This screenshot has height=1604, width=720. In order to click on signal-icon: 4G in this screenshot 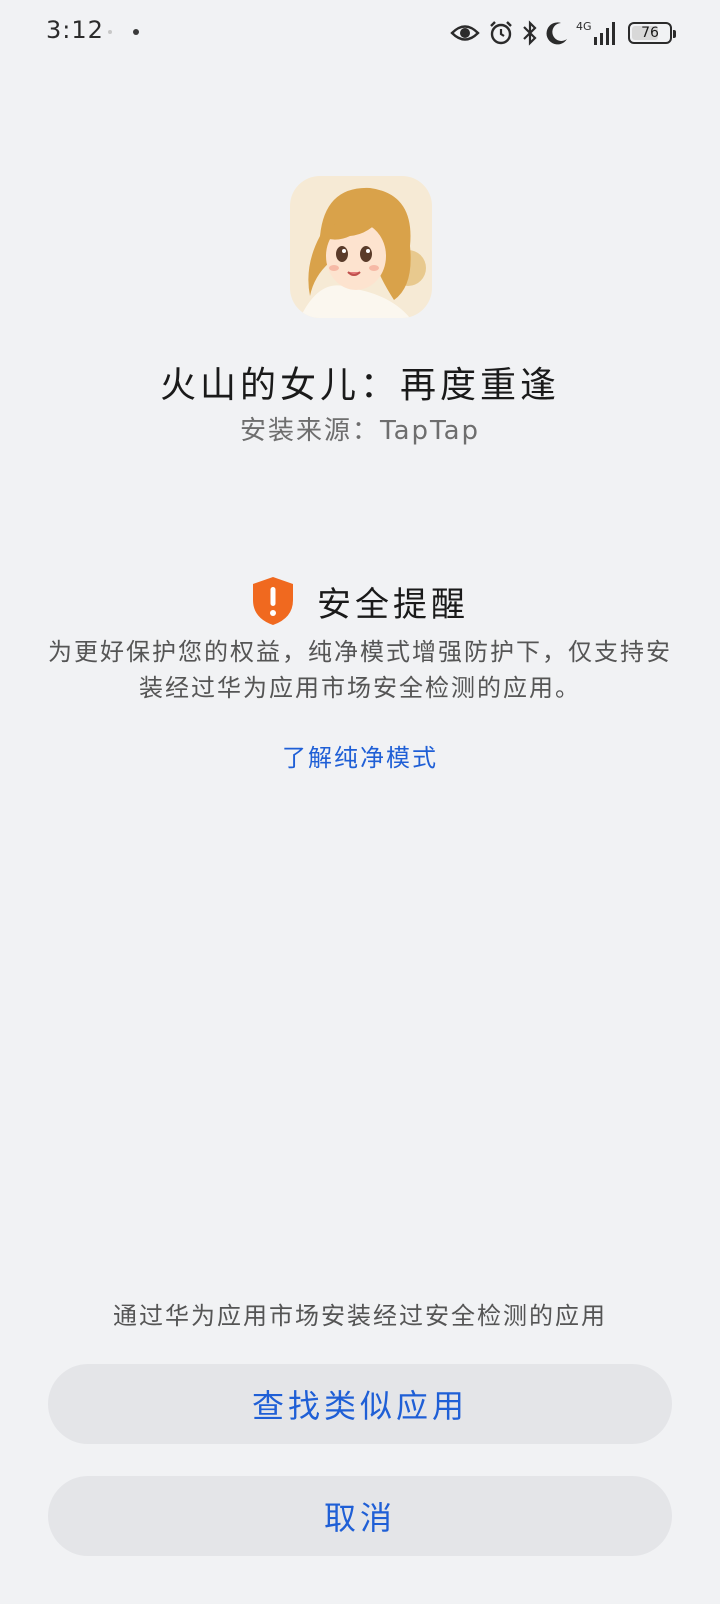, I will do `click(595, 32)`.